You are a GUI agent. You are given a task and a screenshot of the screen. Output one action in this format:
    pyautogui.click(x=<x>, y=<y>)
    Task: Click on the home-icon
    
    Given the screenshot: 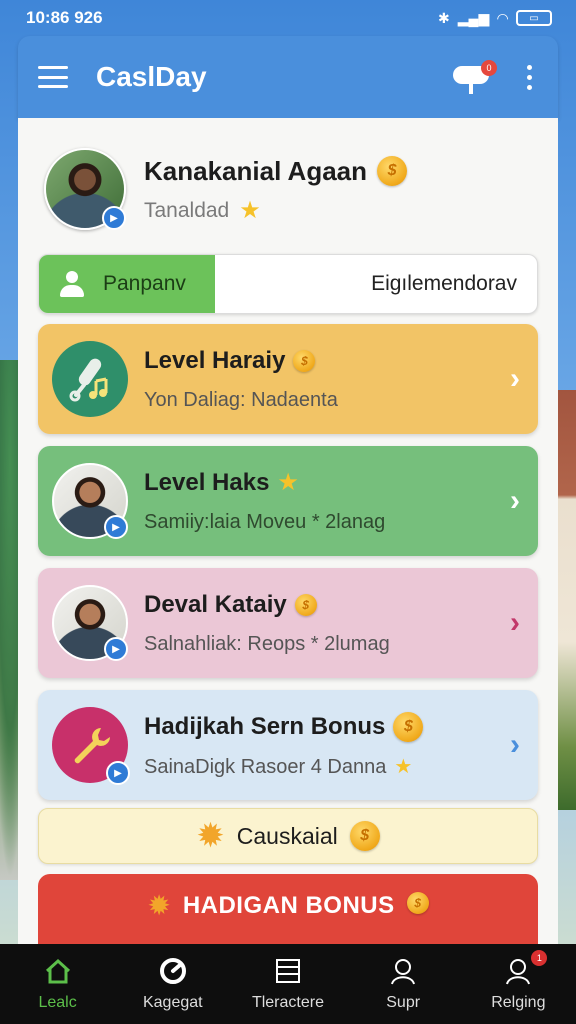 What is the action you would take?
    pyautogui.click(x=58, y=971)
    